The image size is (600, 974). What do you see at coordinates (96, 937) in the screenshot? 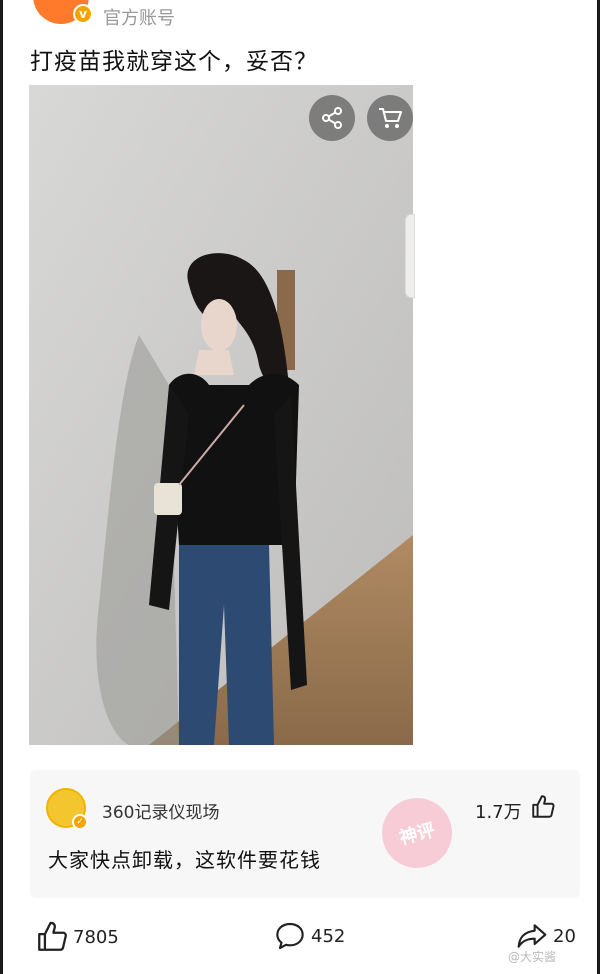
I see `like-count: 7805` at bounding box center [96, 937].